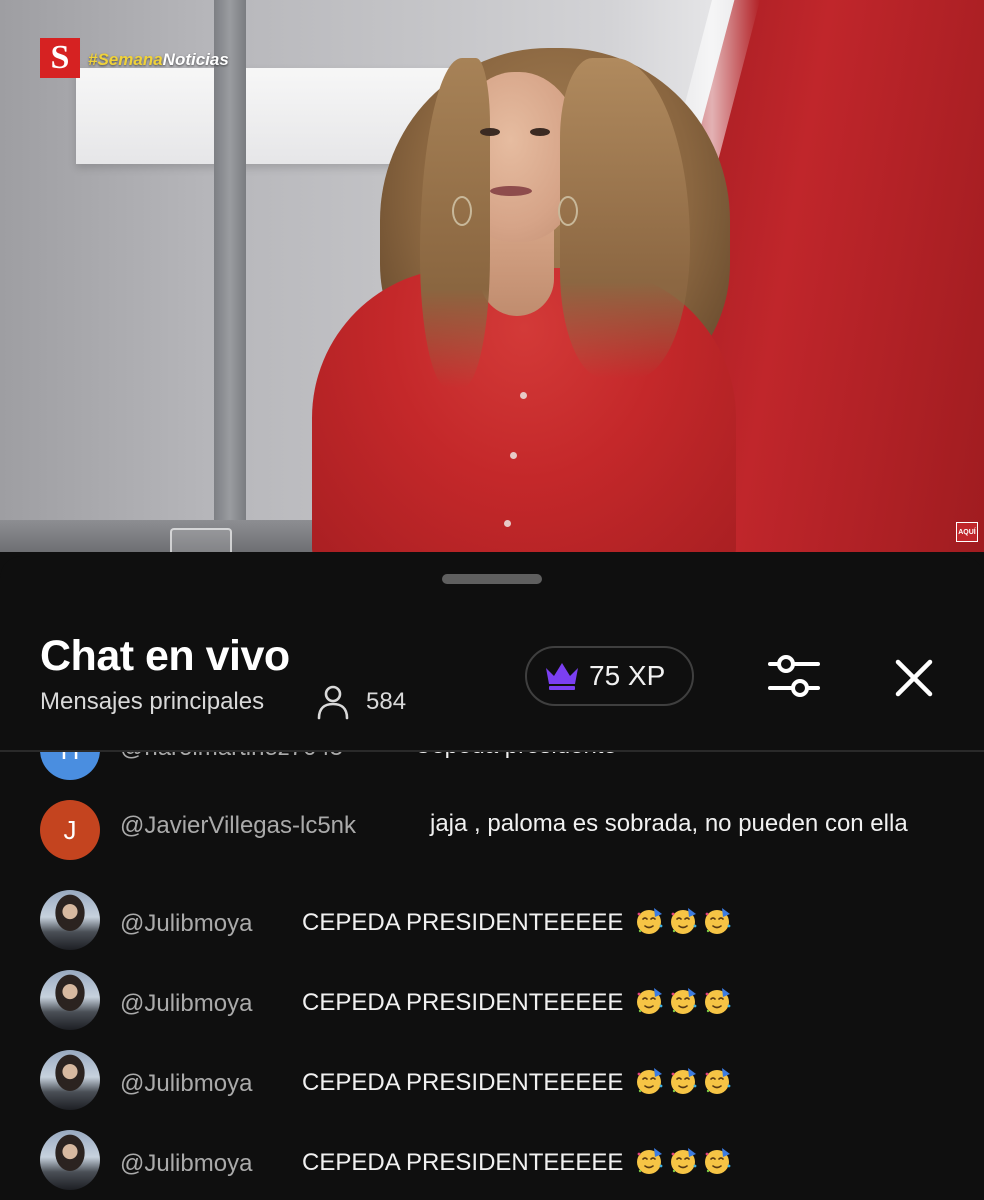 This screenshot has height=1200, width=984. Describe the element at coordinates (562, 676) in the screenshot. I see `crown-icon` at that location.